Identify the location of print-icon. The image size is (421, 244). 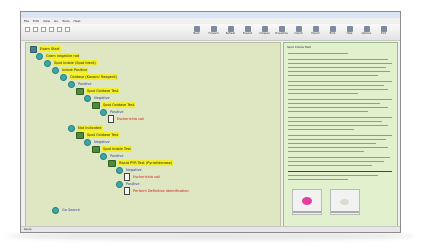
(67, 29).